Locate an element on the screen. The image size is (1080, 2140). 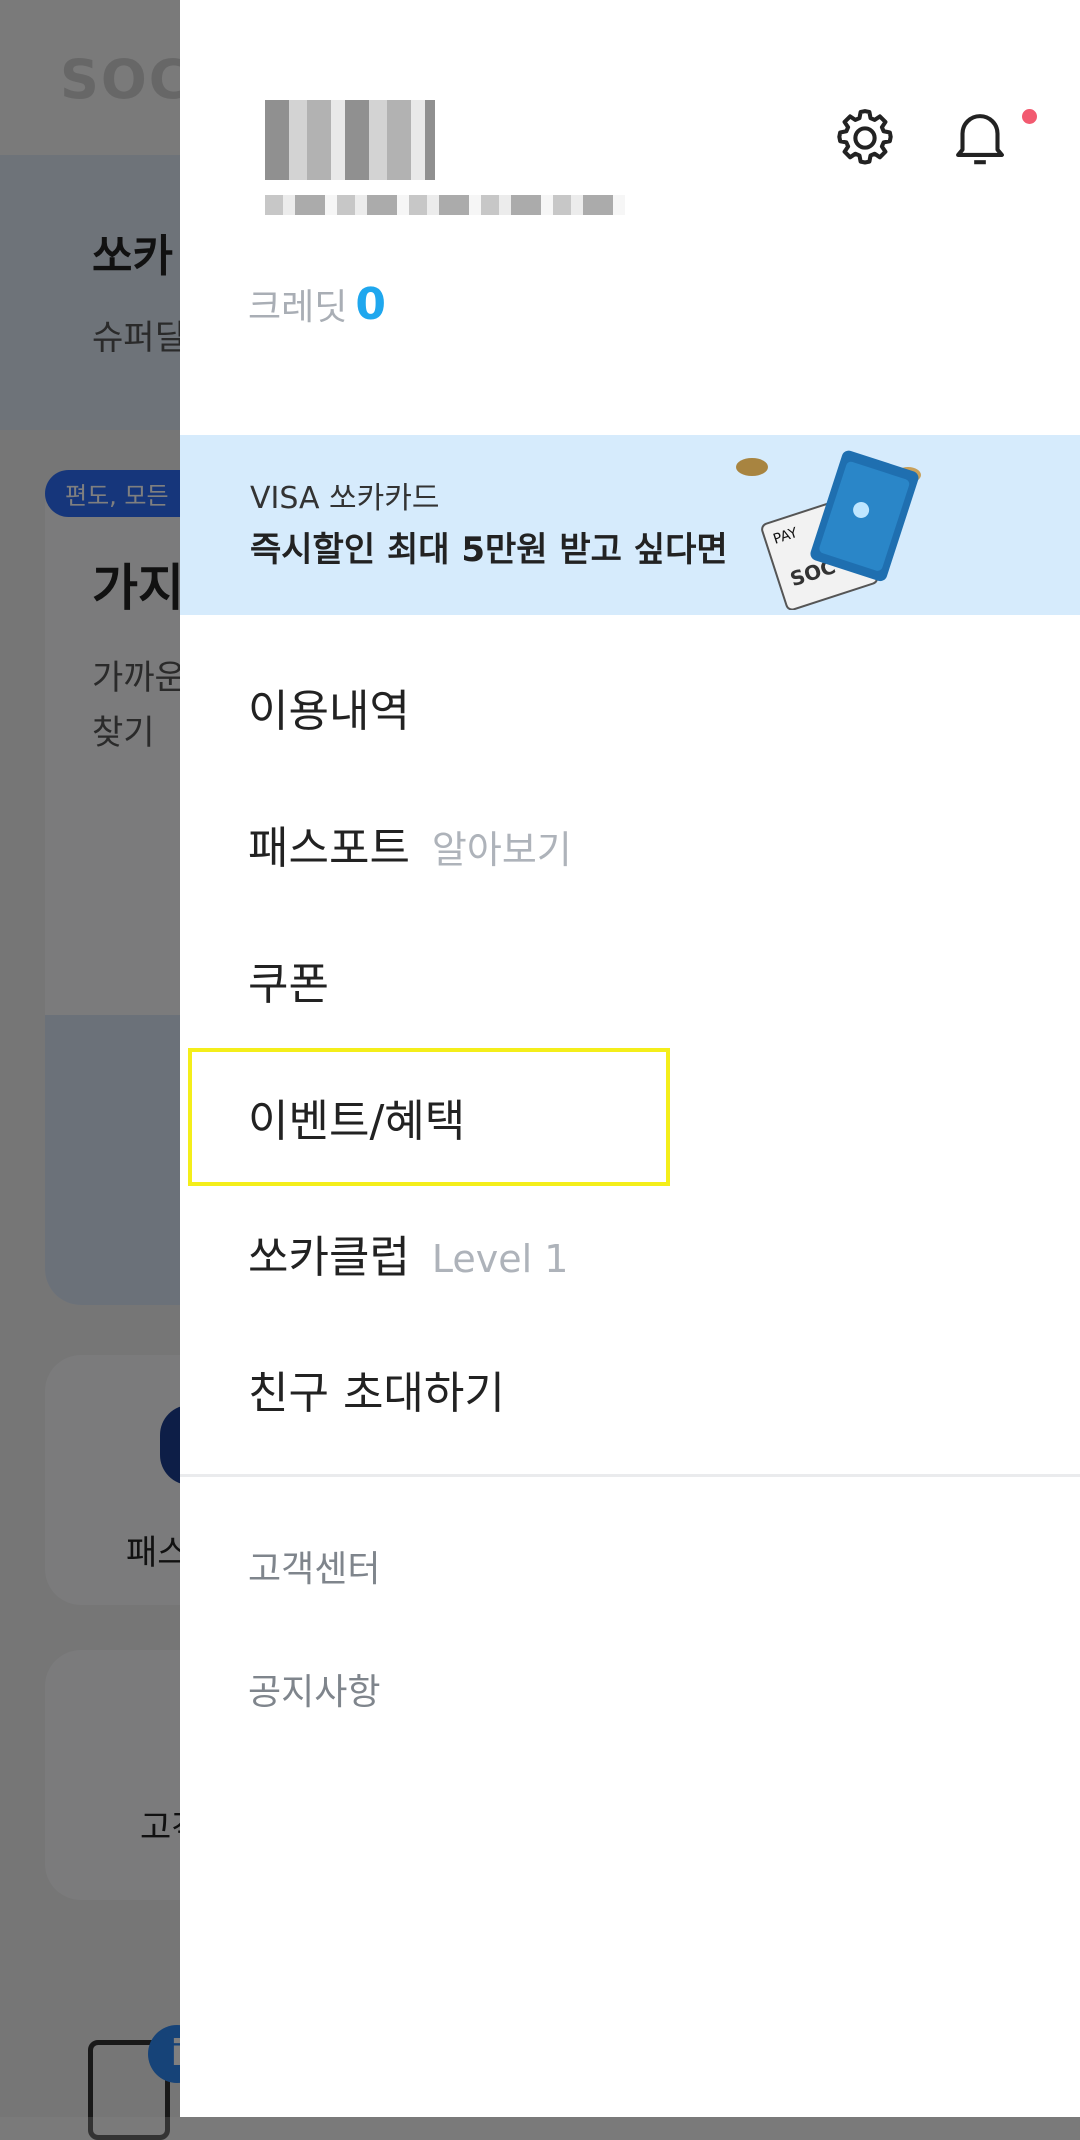
menu-label: 친구 초대하기 is located at coordinates (376, 1393).